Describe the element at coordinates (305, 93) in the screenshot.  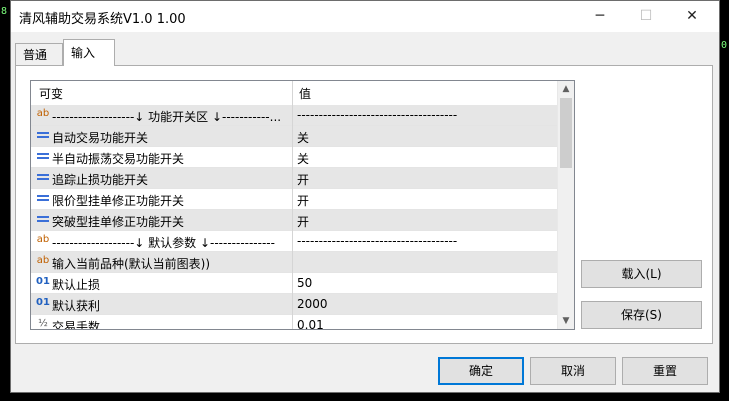
I see `column-header-value: 值` at that location.